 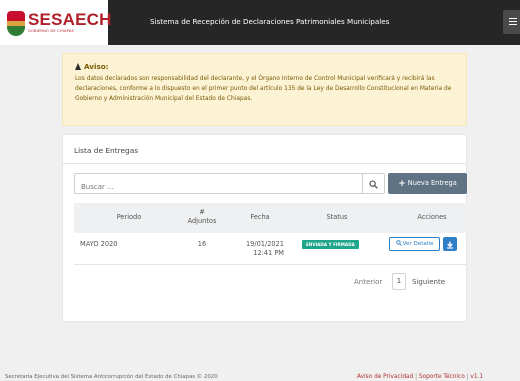 I want to click on pagination-next: Siguiente, so click(x=428, y=282).